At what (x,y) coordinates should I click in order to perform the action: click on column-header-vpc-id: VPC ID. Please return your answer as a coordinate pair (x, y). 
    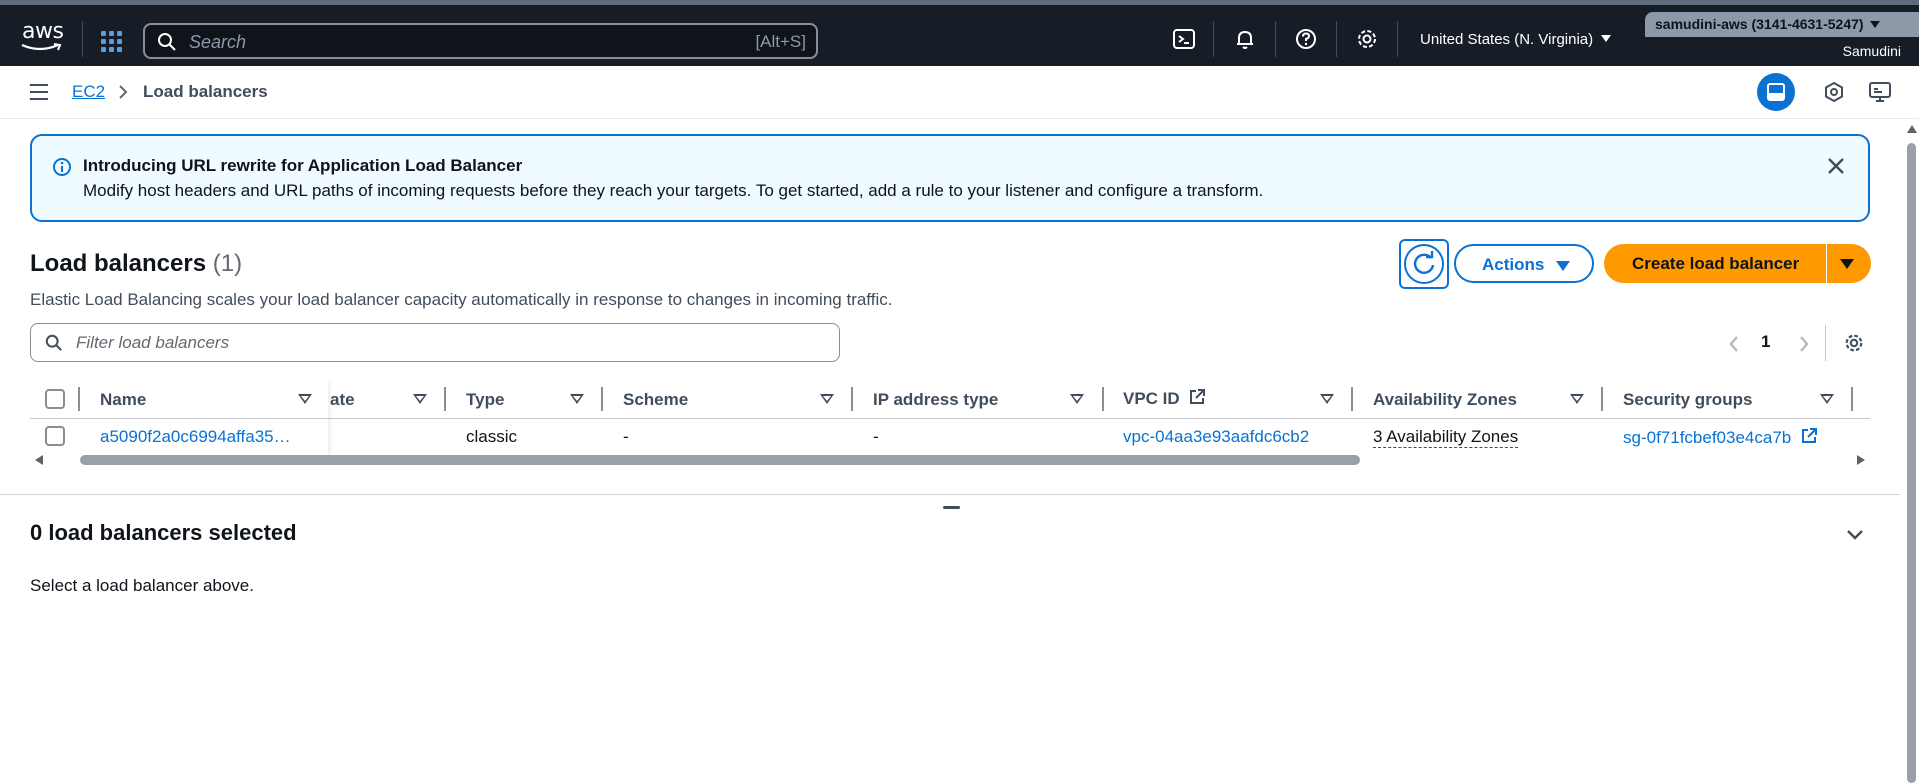
    Looking at the image, I should click on (1164, 398).